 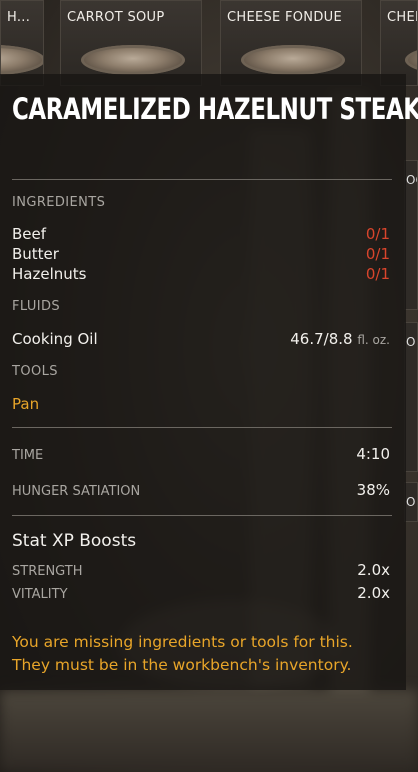 What do you see at coordinates (201, 490) in the screenshot?
I see `hunger-row: HUNGER SATIATION 38%` at bounding box center [201, 490].